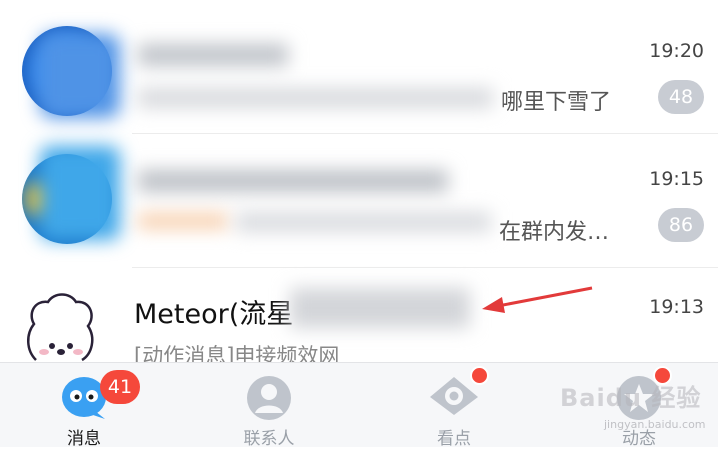  I want to click on tab-contacts: 联系人, so click(269, 406).